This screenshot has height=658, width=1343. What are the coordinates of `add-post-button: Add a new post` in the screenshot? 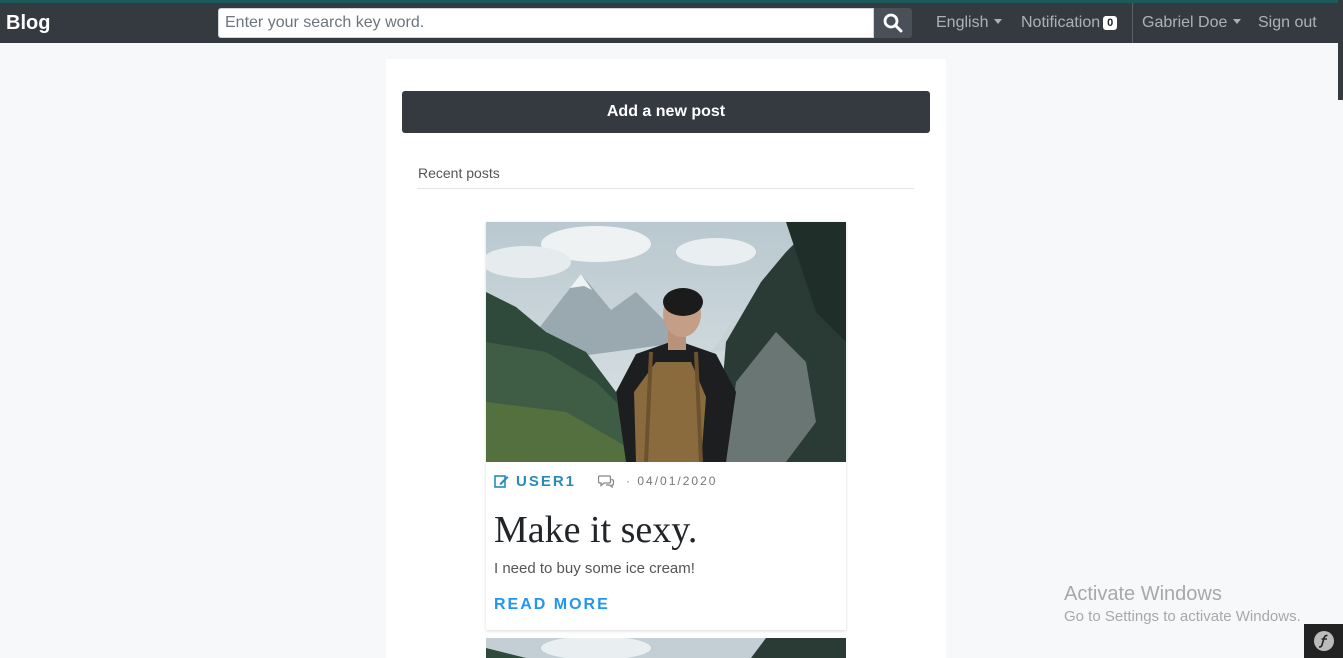 It's located at (666, 112).